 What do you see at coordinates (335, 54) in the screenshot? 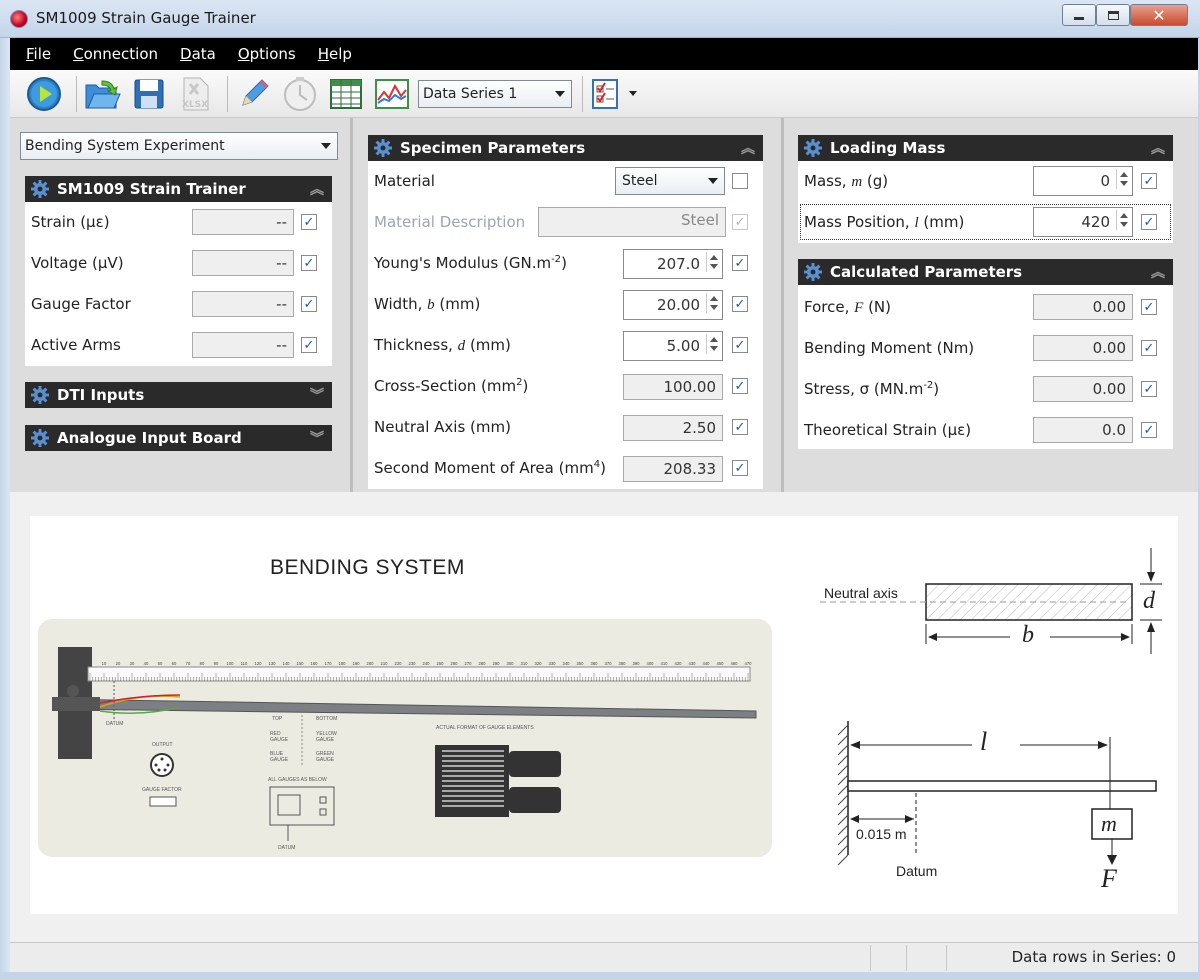
I see `menu-help: Help` at bounding box center [335, 54].